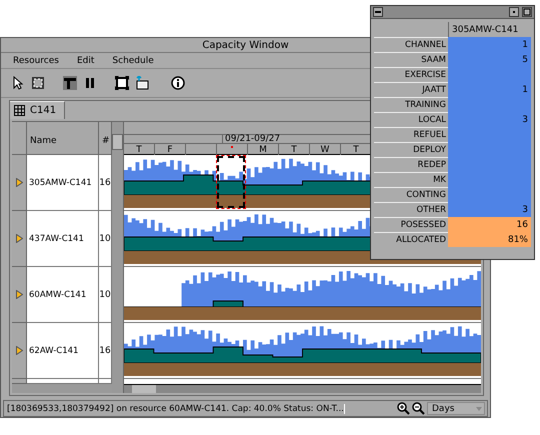 The height and width of the screenshot is (435, 540). Describe the element at coordinates (423, 225) in the screenshot. I see `category-label: POSESSED` at that location.